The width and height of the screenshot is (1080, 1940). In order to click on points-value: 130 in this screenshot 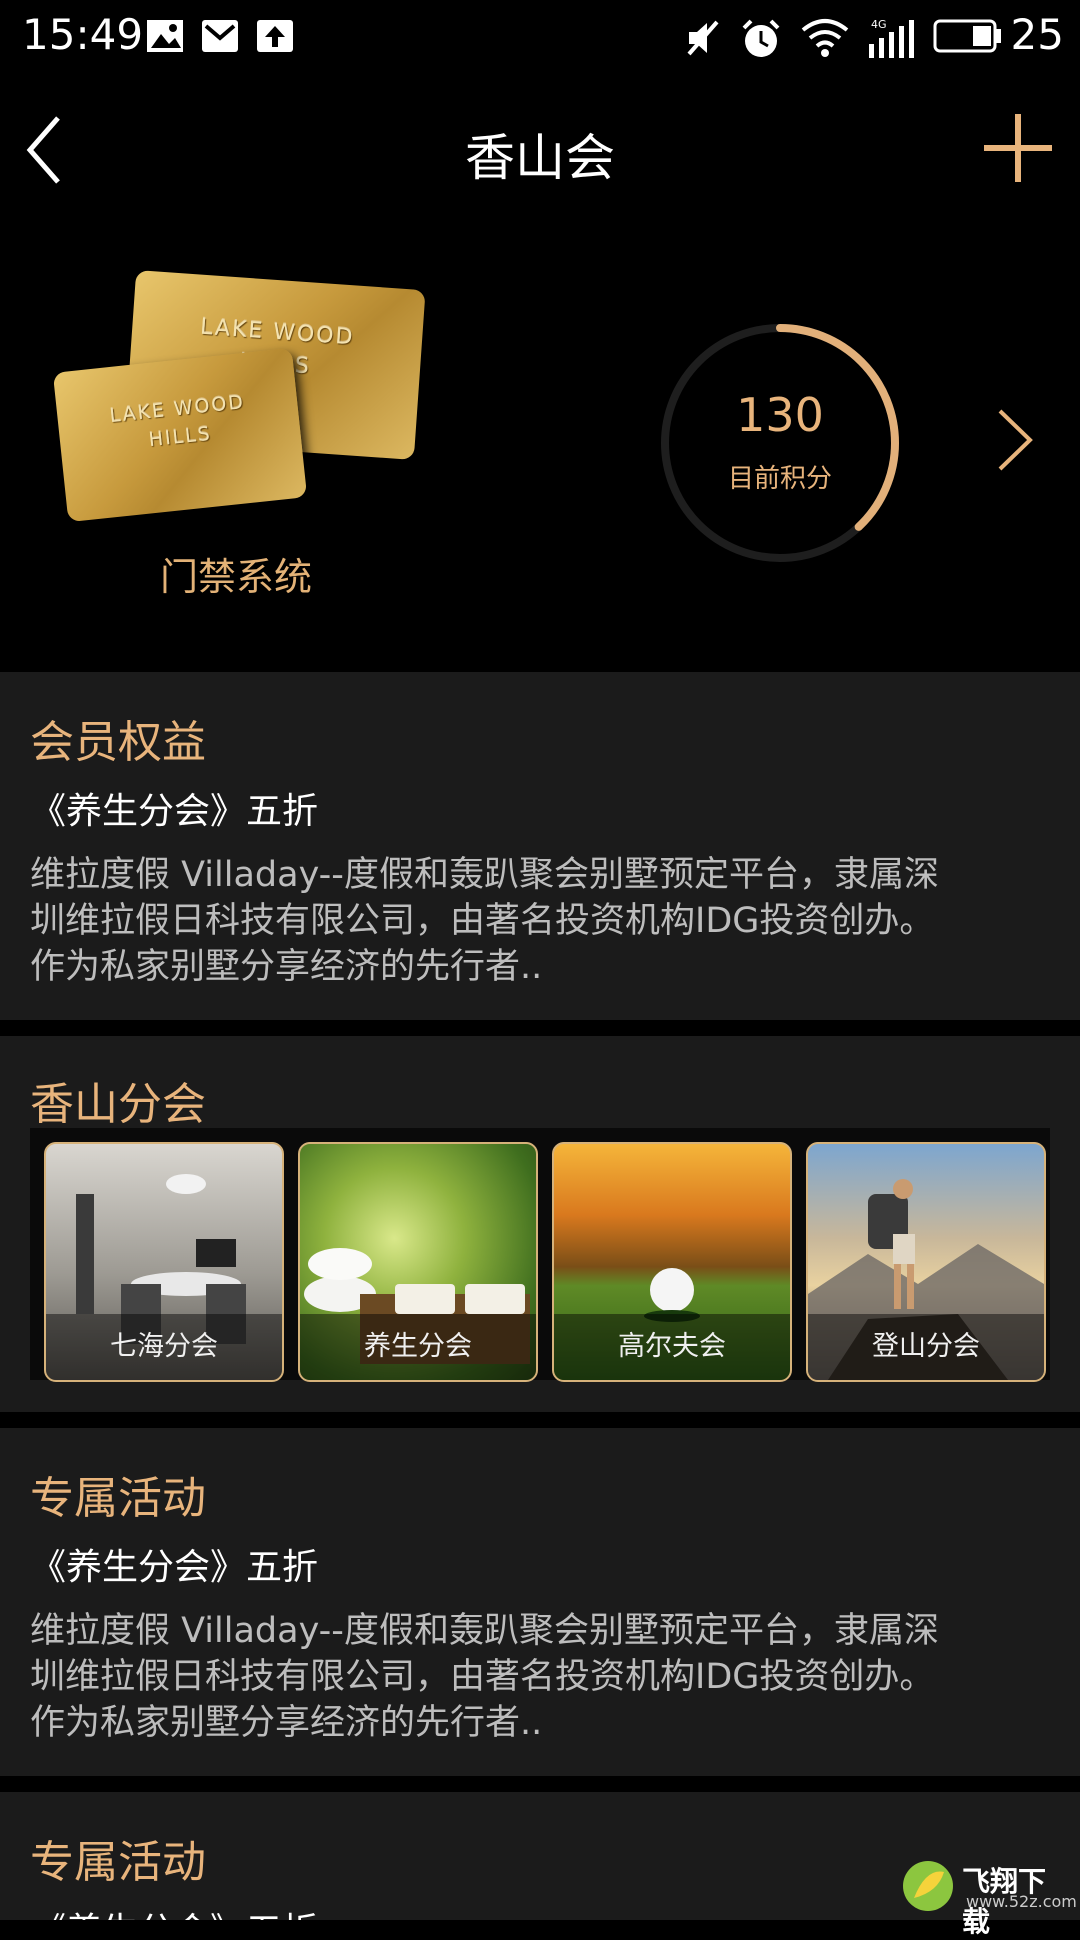, I will do `click(780, 415)`.